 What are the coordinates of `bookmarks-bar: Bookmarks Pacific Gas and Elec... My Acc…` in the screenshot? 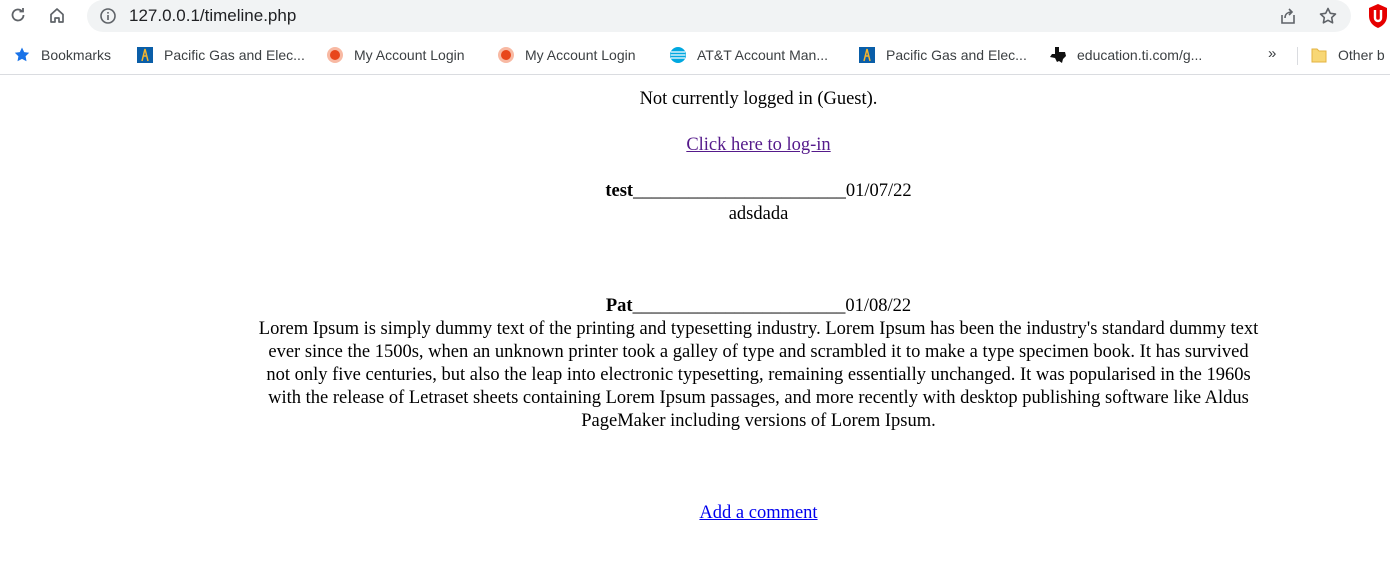 It's located at (695, 55).